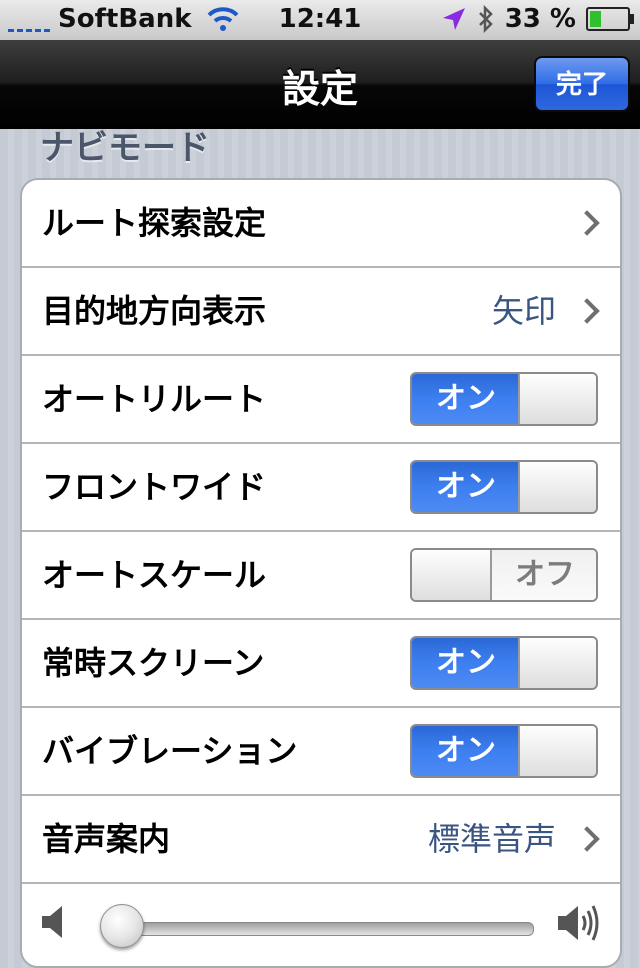 Image resolution: width=640 pixels, height=968 pixels. What do you see at coordinates (122, 926) in the screenshot?
I see `volume-slider-thumb` at bounding box center [122, 926].